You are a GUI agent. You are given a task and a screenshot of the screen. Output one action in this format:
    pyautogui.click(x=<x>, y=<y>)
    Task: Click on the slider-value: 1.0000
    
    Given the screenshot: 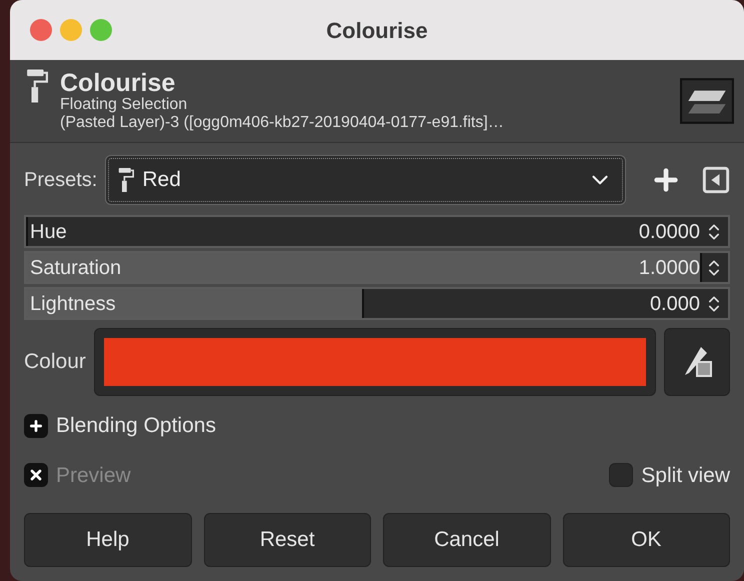 What is the action you would take?
    pyautogui.click(x=669, y=268)
    